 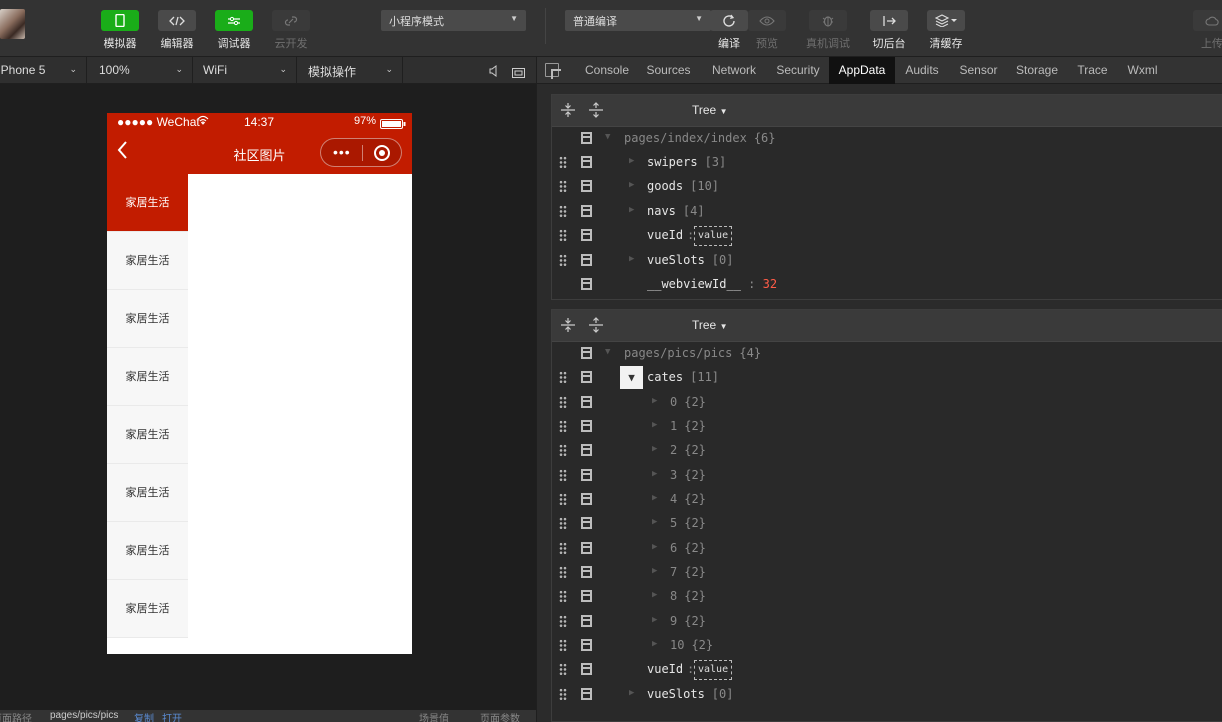 I want to click on tree-row: ▶ 3 {2}, so click(x=887, y=476).